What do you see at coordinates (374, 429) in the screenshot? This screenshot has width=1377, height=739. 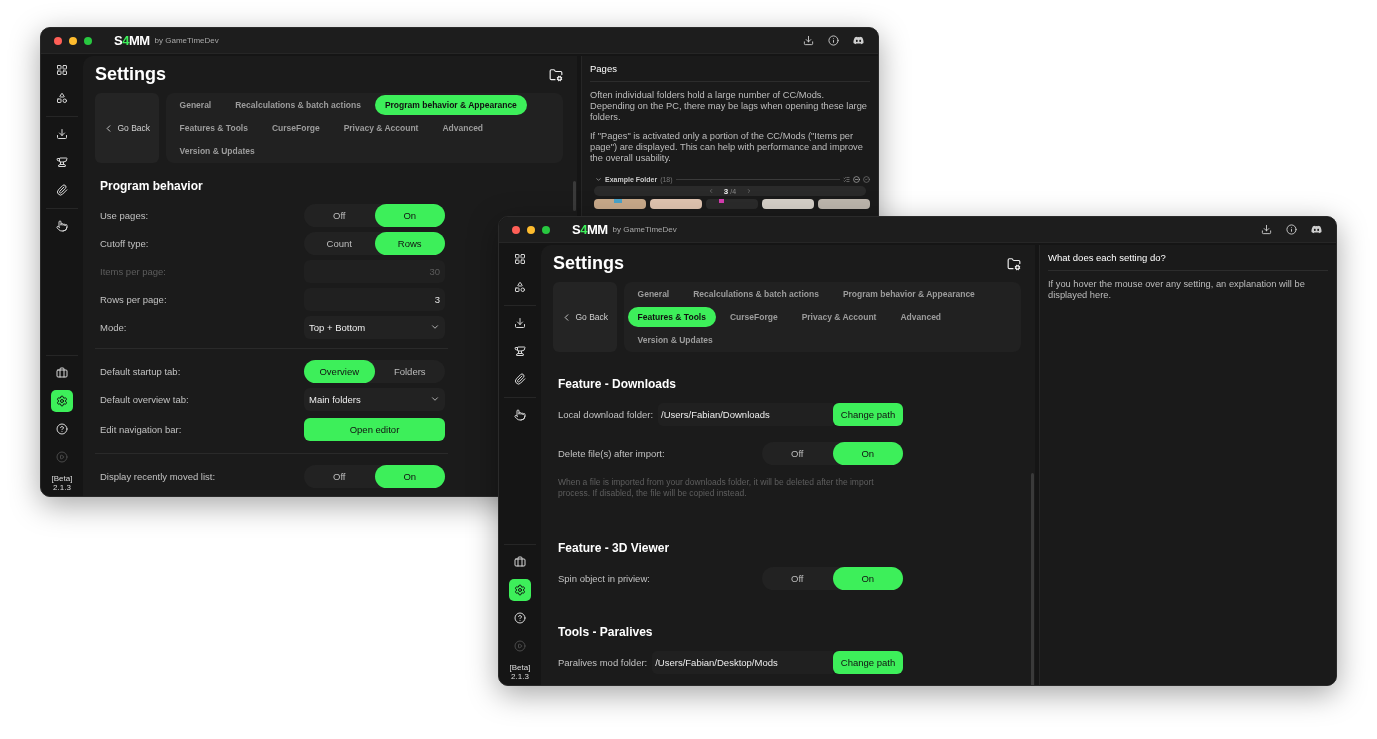 I see `open-editor-button: Open editor` at bounding box center [374, 429].